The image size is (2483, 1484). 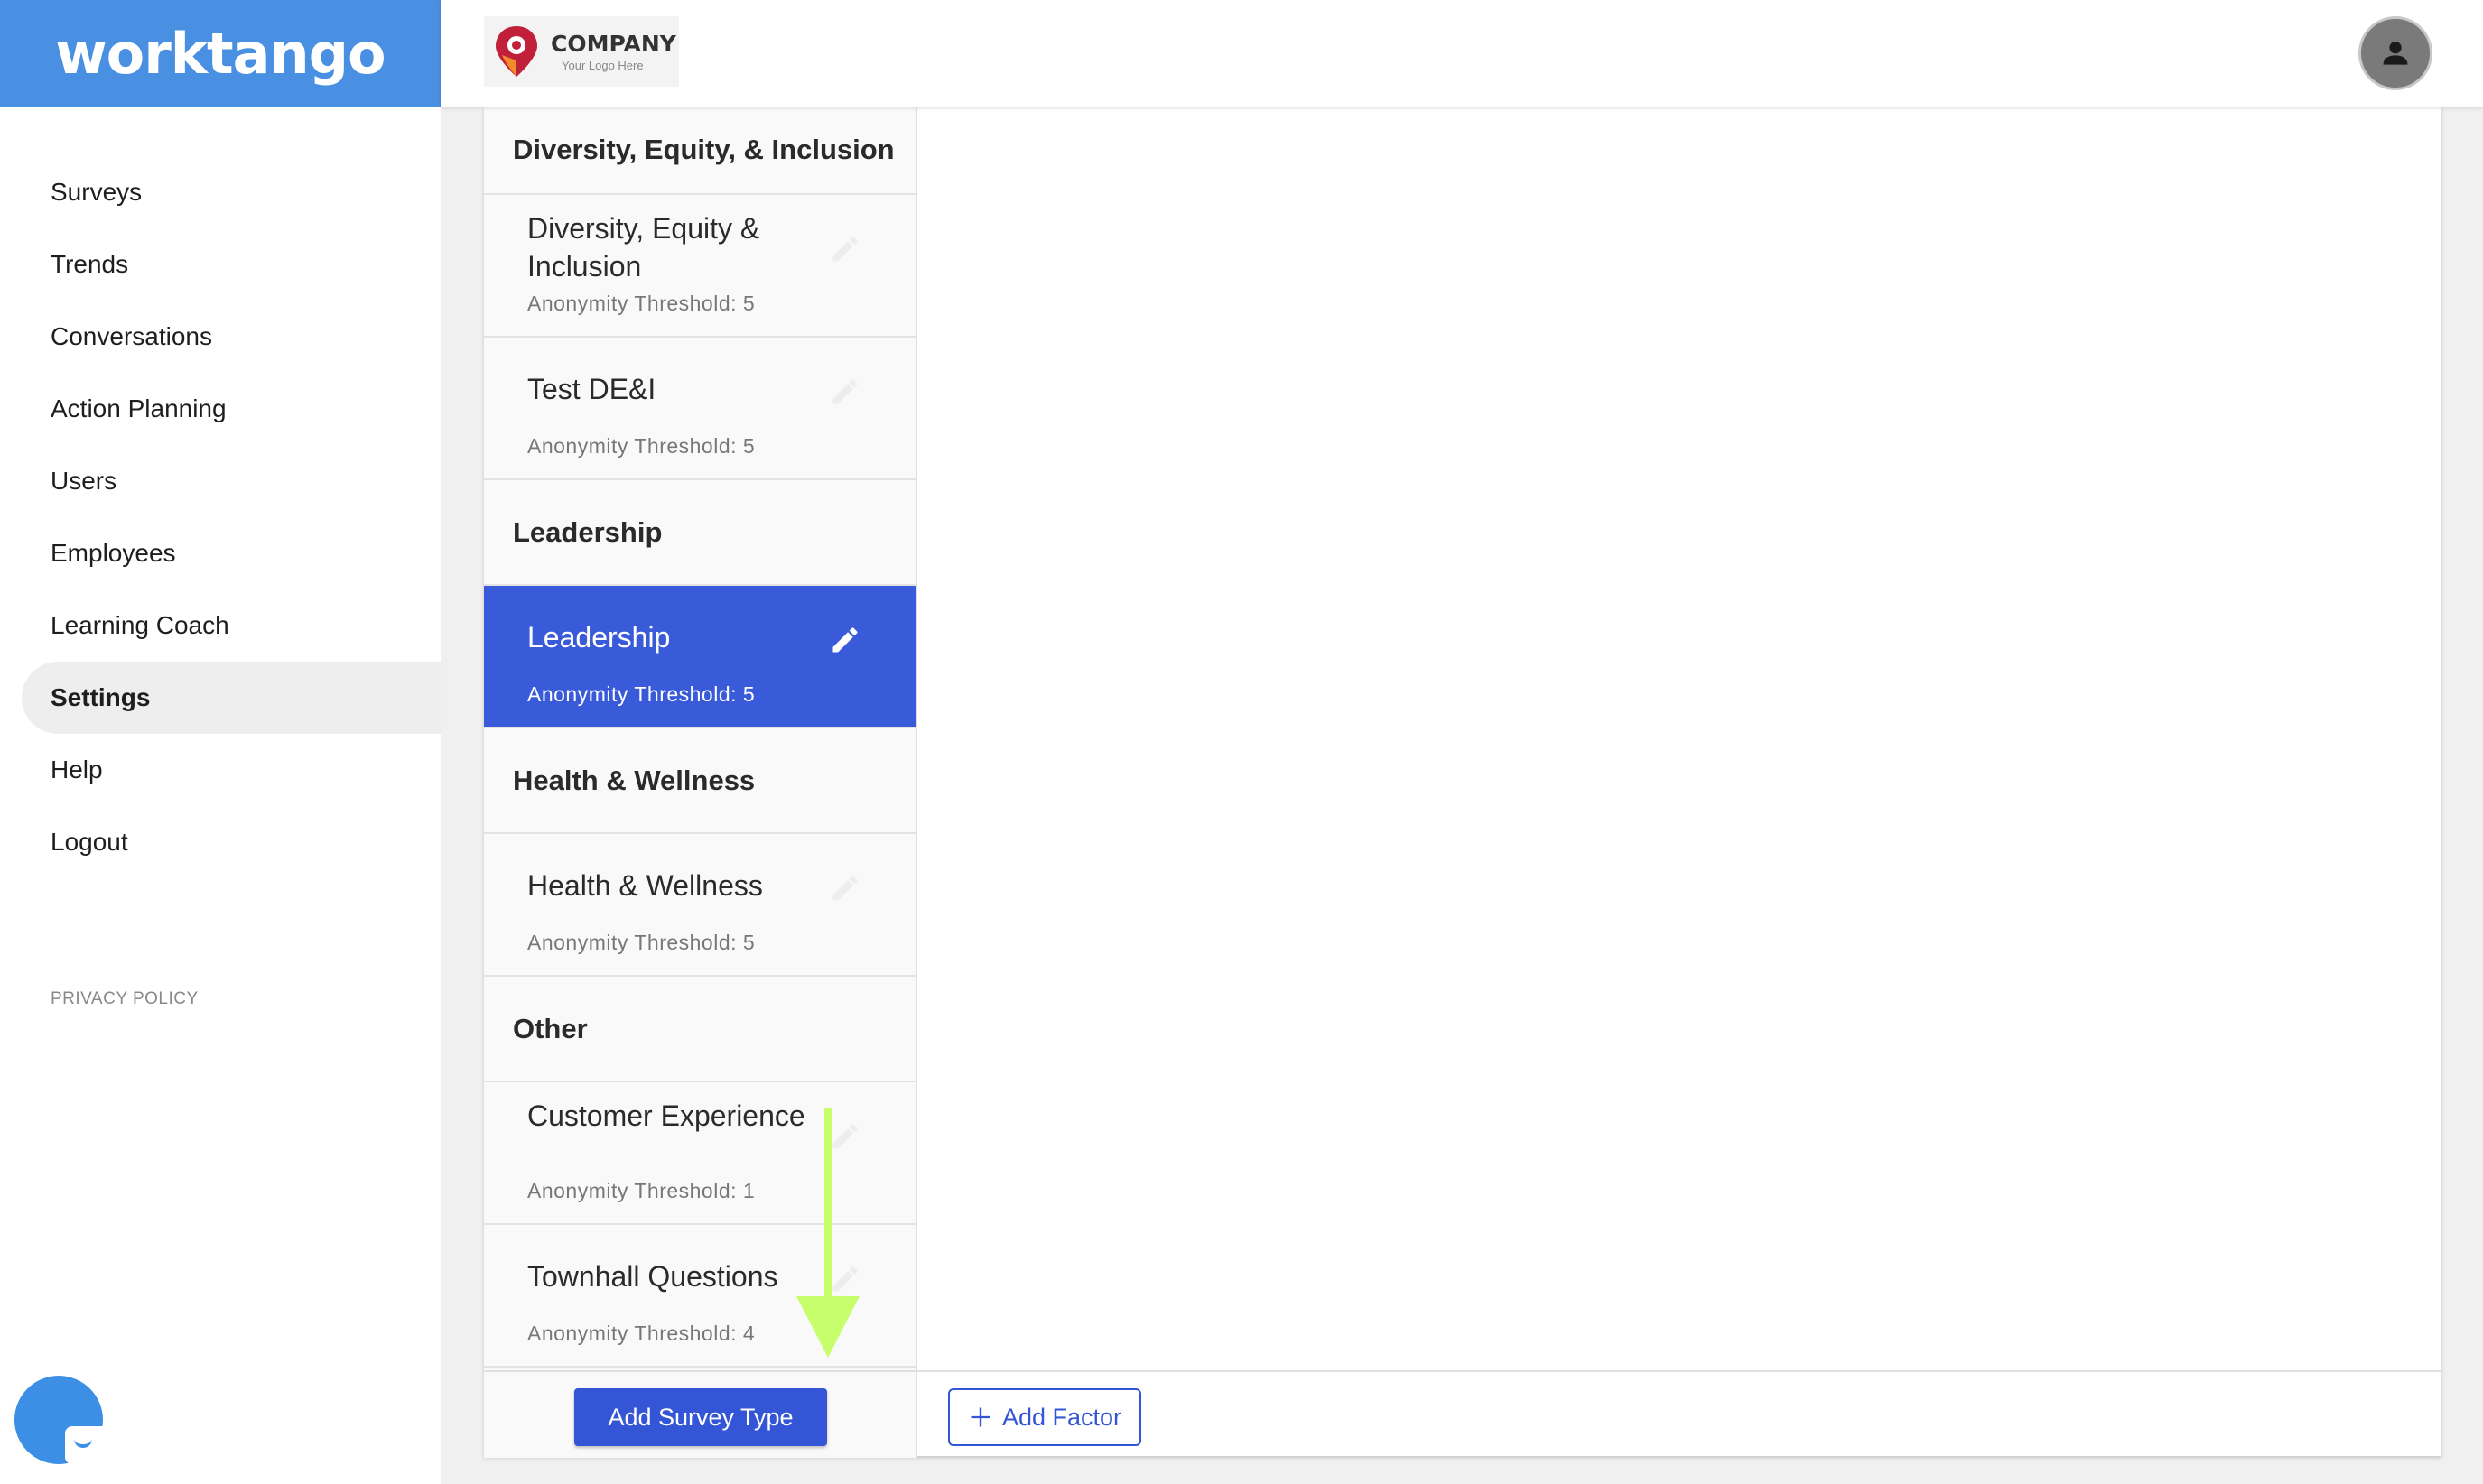 I want to click on nav-item-employees: Employees, so click(x=220, y=553).